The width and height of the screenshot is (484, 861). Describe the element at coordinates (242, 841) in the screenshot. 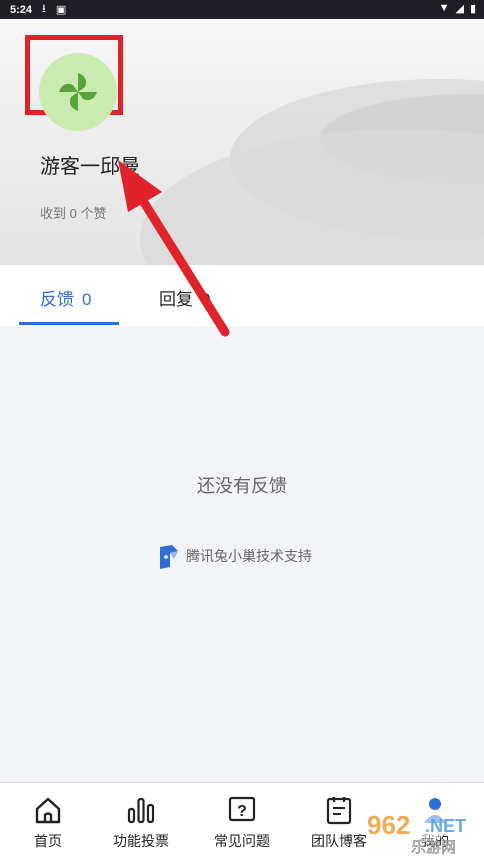

I see `nav-faq-label: 常见问题` at that location.